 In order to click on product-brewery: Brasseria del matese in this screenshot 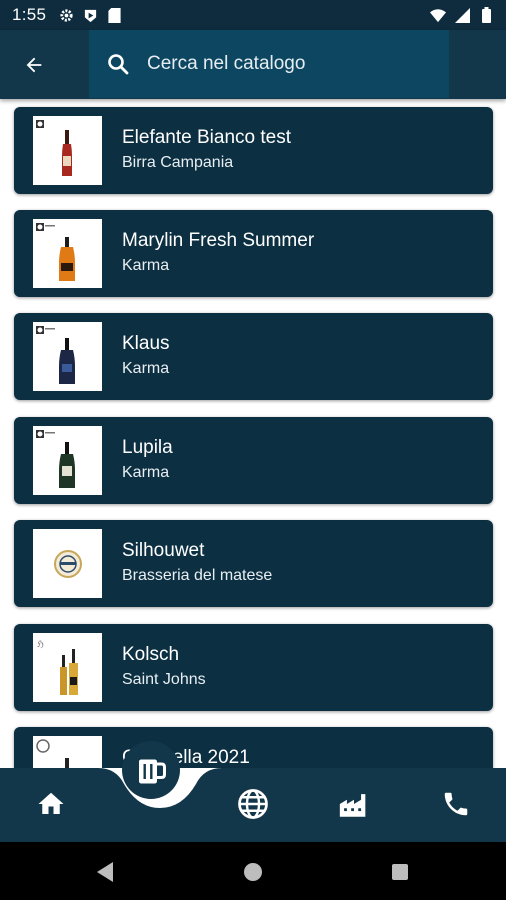, I will do `click(197, 575)`.